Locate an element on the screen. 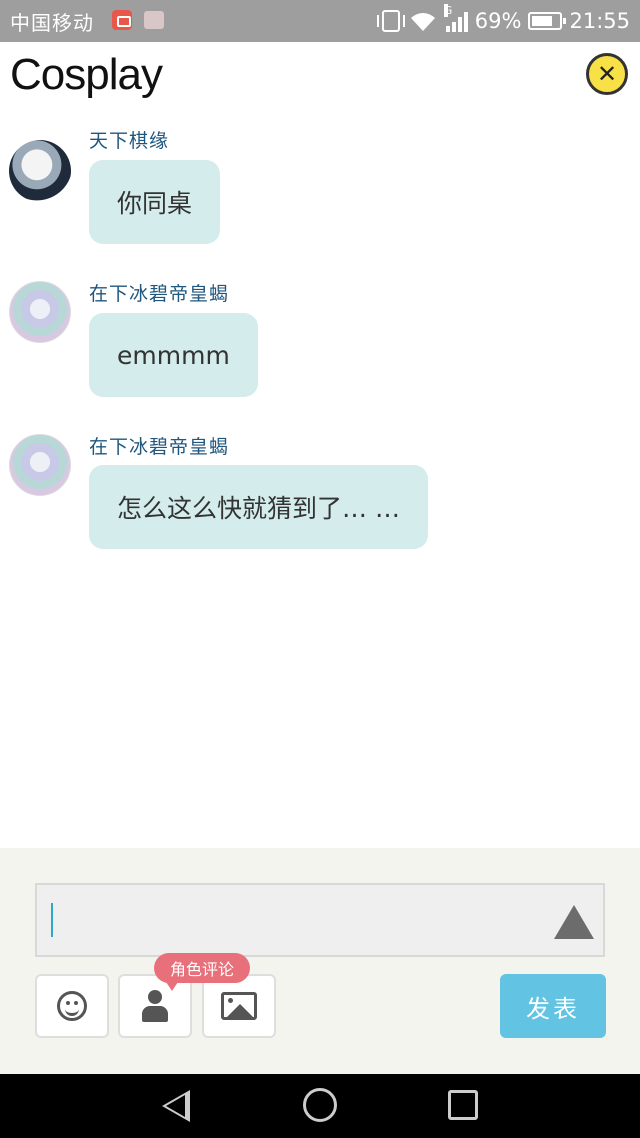  close-icon: ✕ is located at coordinates (607, 74).